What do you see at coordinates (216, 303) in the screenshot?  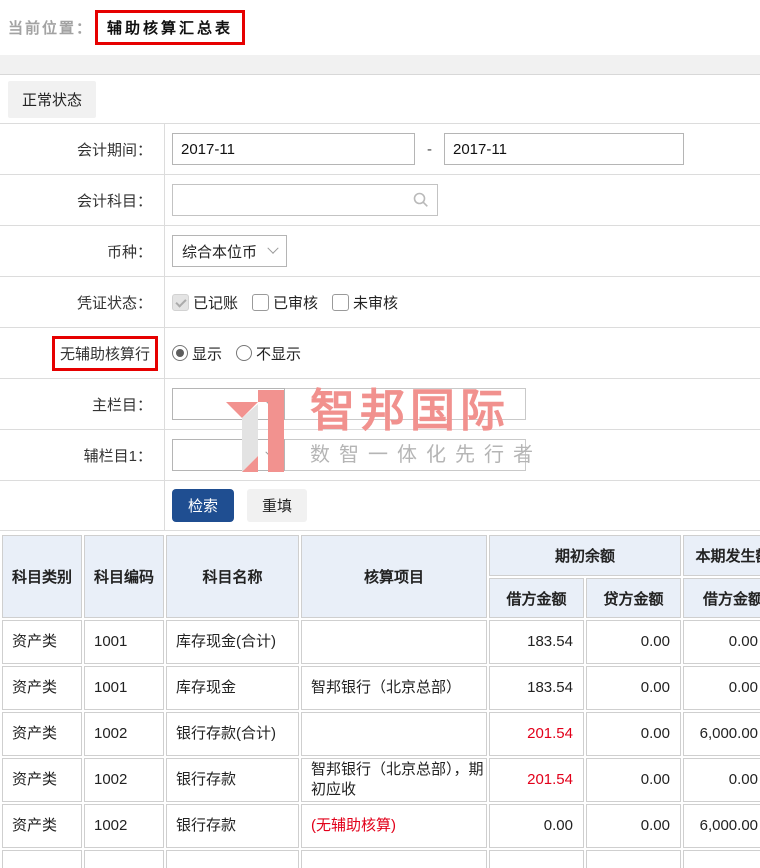 I see `checkbox-label: 已记账` at bounding box center [216, 303].